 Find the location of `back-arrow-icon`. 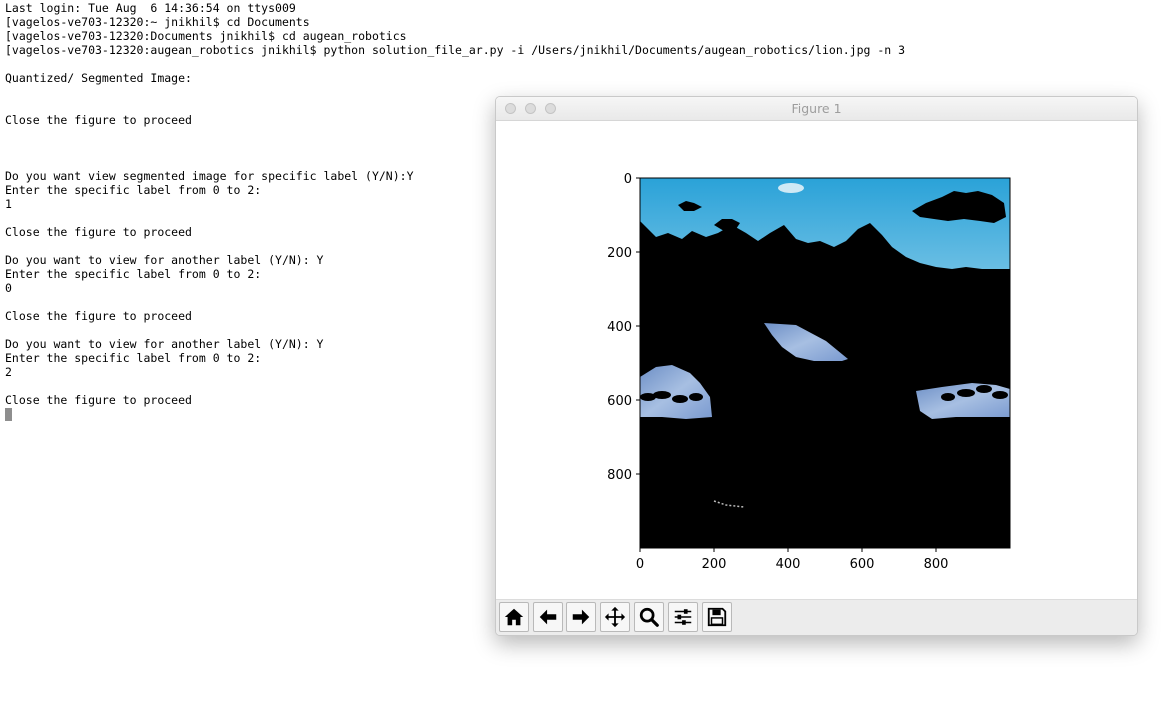

back-arrow-icon is located at coordinates (548, 617).